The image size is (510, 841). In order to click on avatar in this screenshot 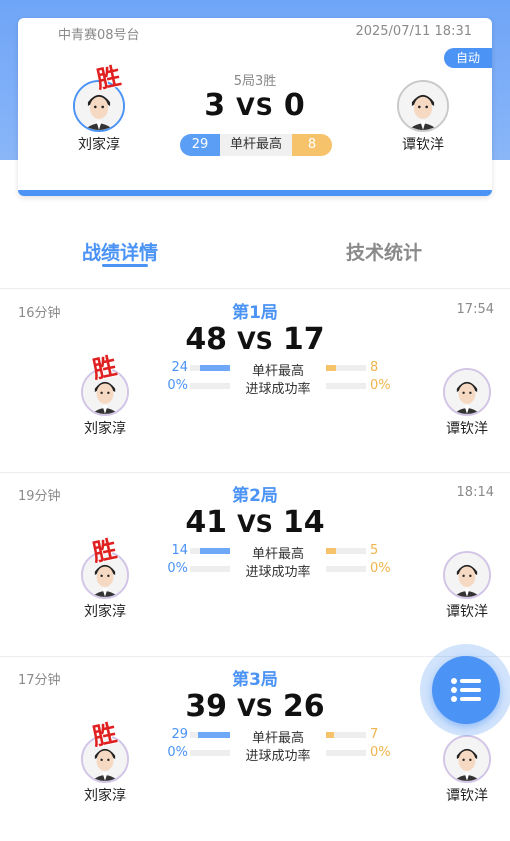, I will do `click(423, 106)`.